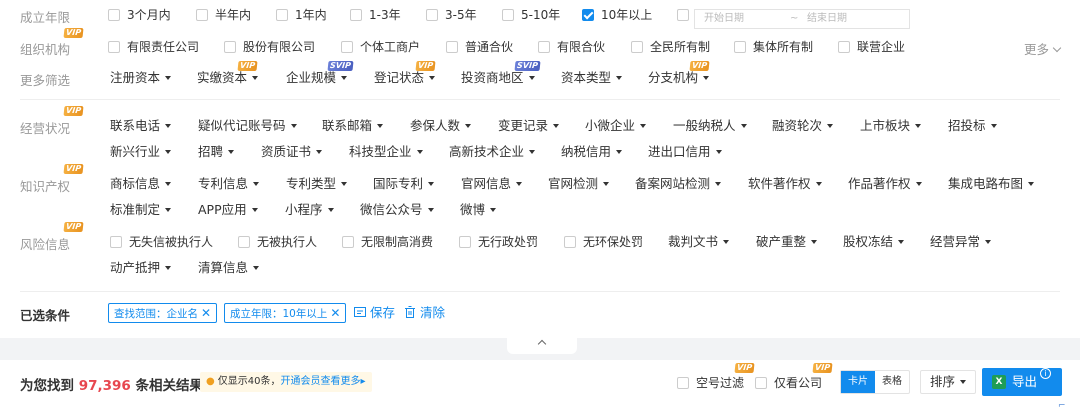  What do you see at coordinates (441, 126) in the screenshot?
I see `filter-insured-count: 参保人数` at bounding box center [441, 126].